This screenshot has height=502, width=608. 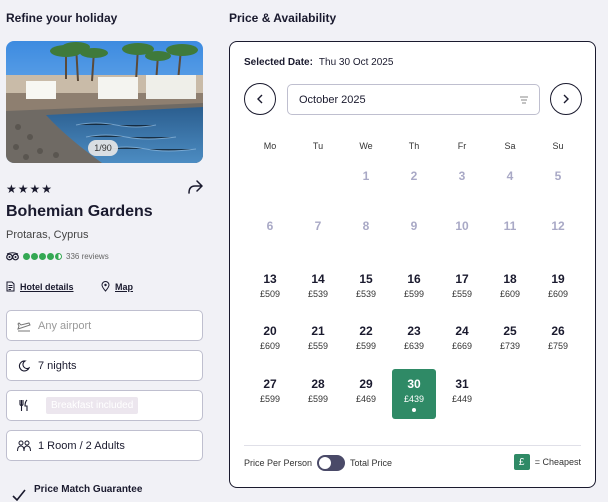 I want to click on calendar-day: 22 £599, so click(x=366, y=341).